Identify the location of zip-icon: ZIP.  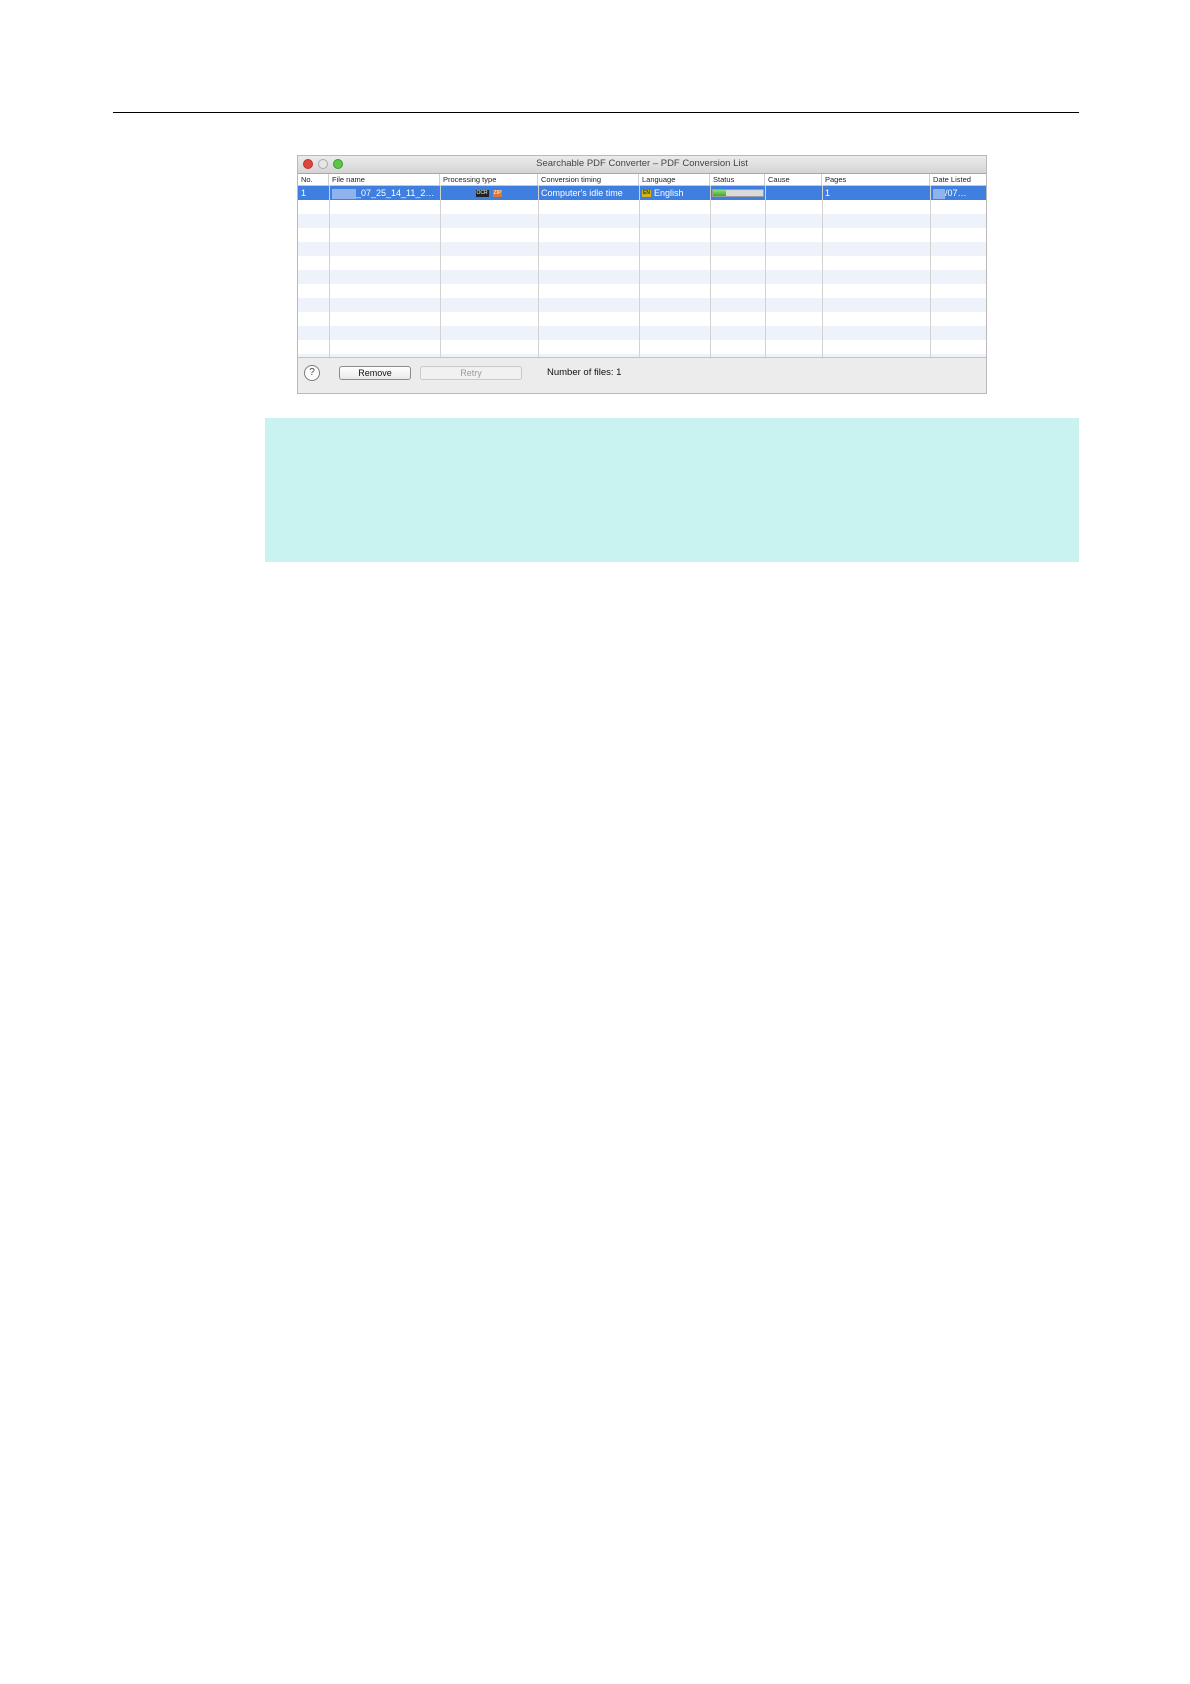
(497, 194).